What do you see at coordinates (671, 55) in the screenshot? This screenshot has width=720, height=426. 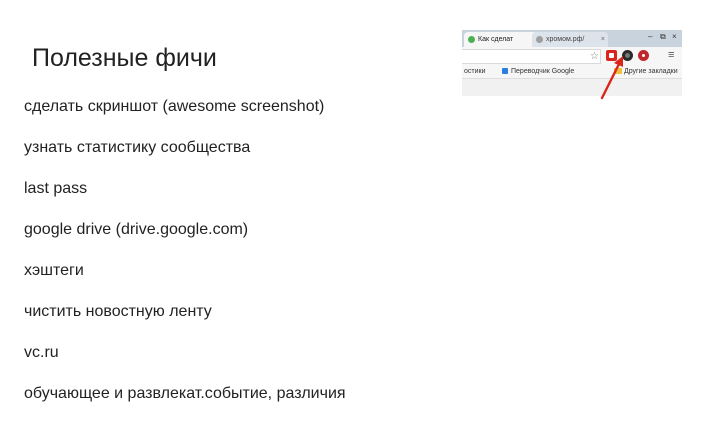 I see `menu-icon: ≡` at bounding box center [671, 55].